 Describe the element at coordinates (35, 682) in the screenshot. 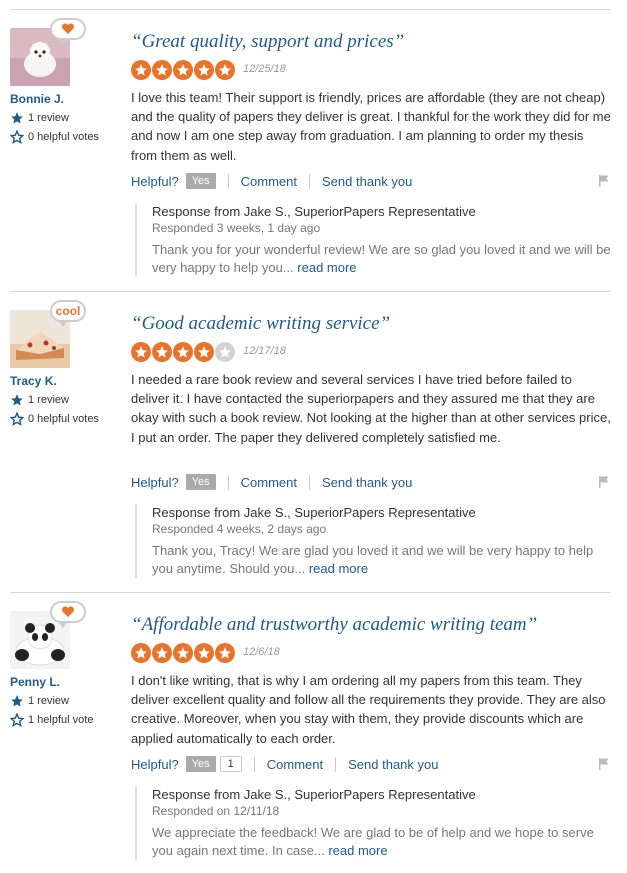

I see `reviewer-name: Penny L.` at that location.